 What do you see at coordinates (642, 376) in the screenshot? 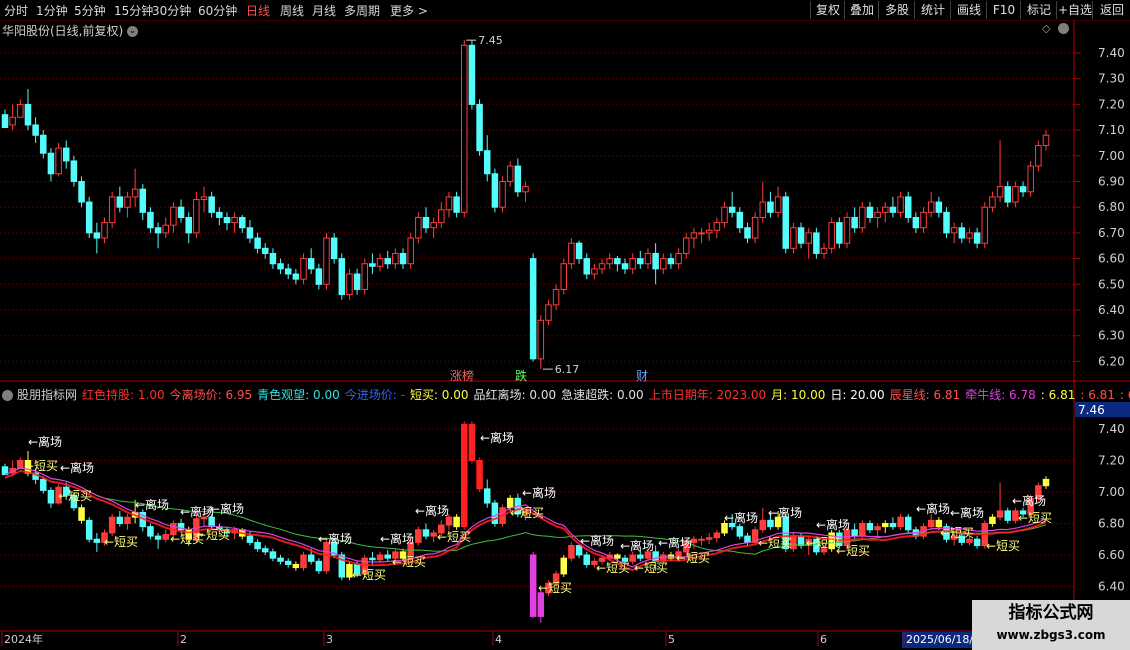
I see `event-tag-2: 财` at bounding box center [642, 376].